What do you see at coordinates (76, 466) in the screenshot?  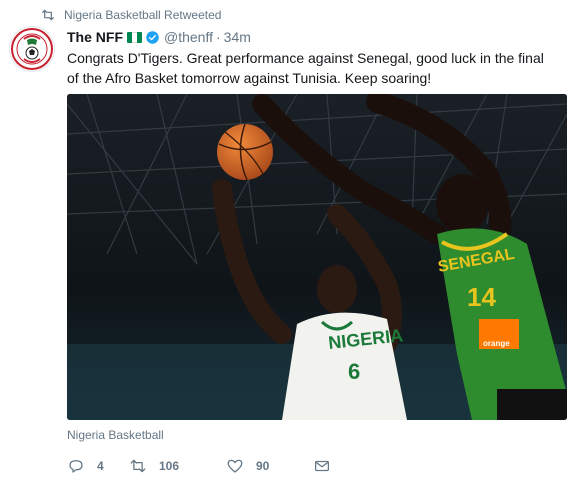 I see `reply-icon` at bounding box center [76, 466].